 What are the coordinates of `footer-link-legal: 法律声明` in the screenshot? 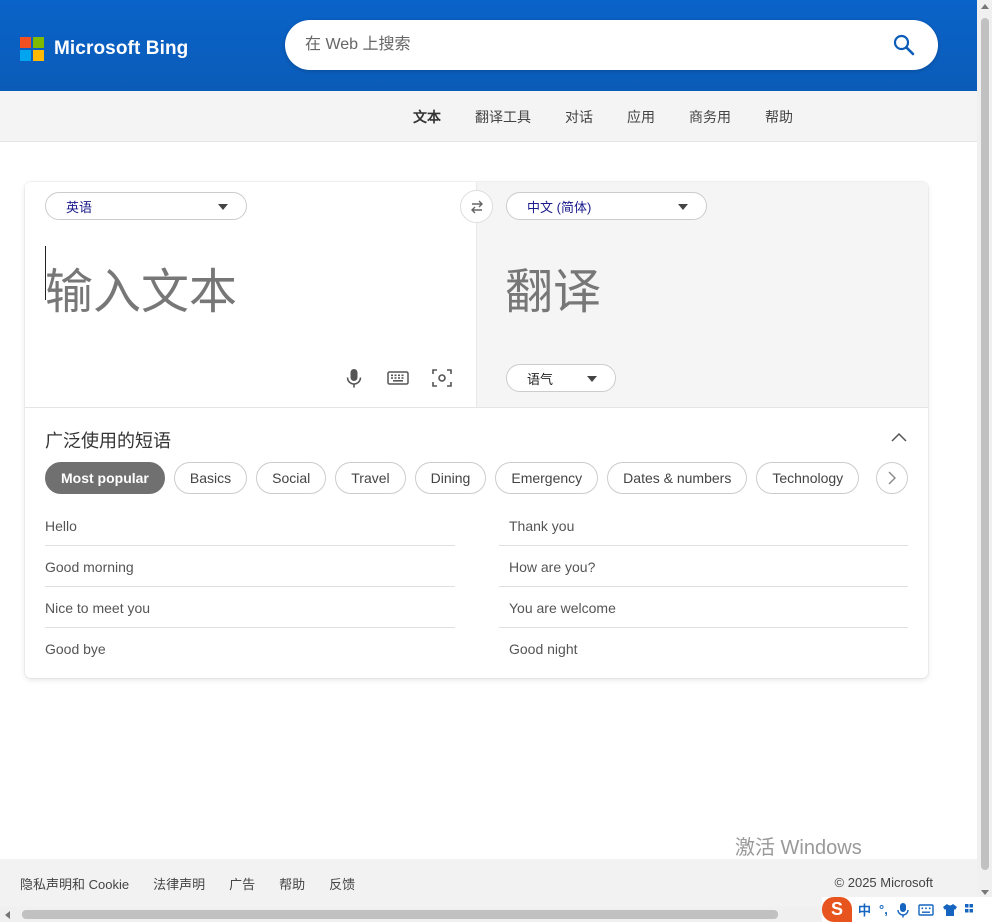 It's located at (179, 883).